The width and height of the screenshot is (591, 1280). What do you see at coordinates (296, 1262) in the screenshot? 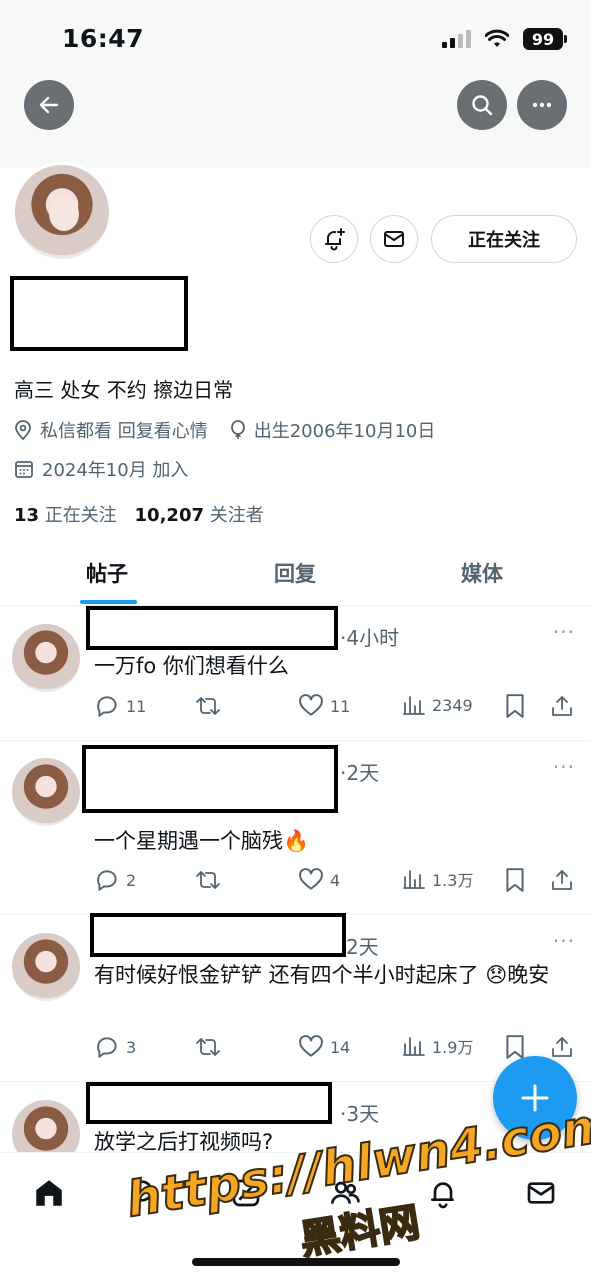
I see `home-indicator` at bounding box center [296, 1262].